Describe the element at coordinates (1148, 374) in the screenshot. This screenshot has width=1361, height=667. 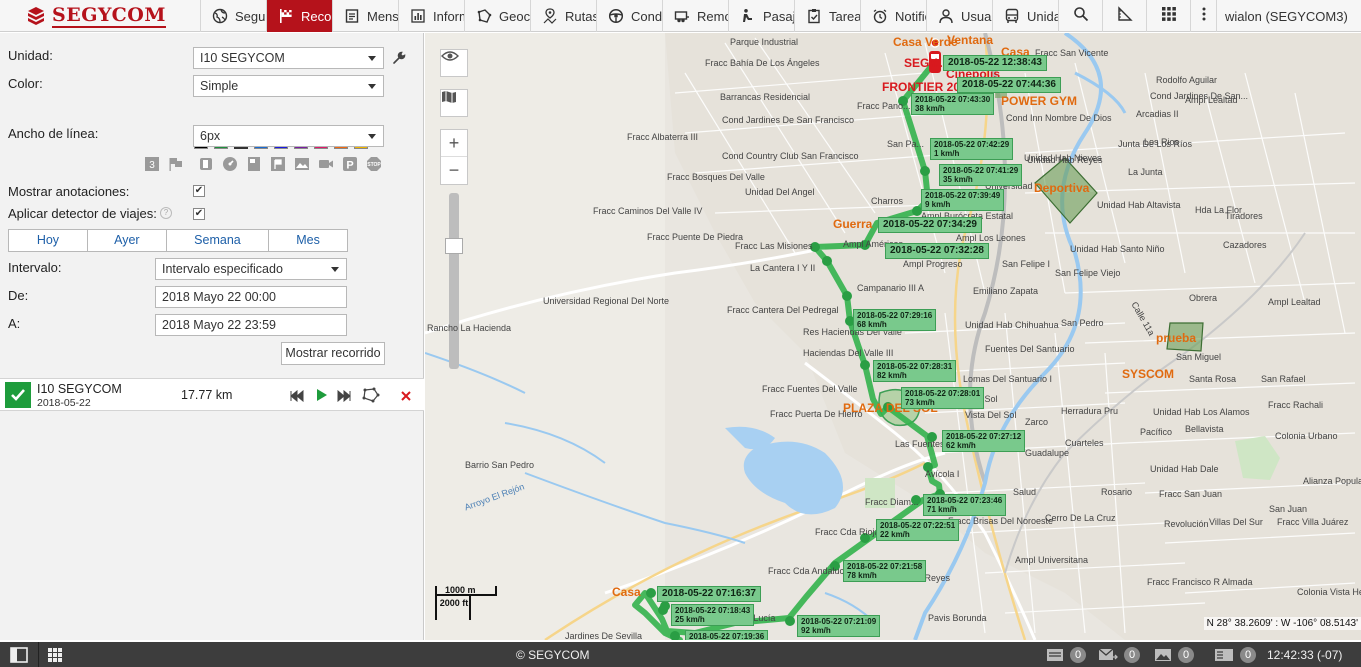
I see `poi-label: SYSCOM` at that location.